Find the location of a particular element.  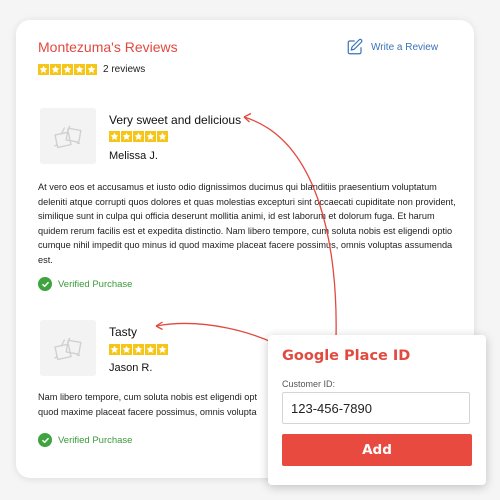

write-review-link: Write a Review is located at coordinates (392, 47).